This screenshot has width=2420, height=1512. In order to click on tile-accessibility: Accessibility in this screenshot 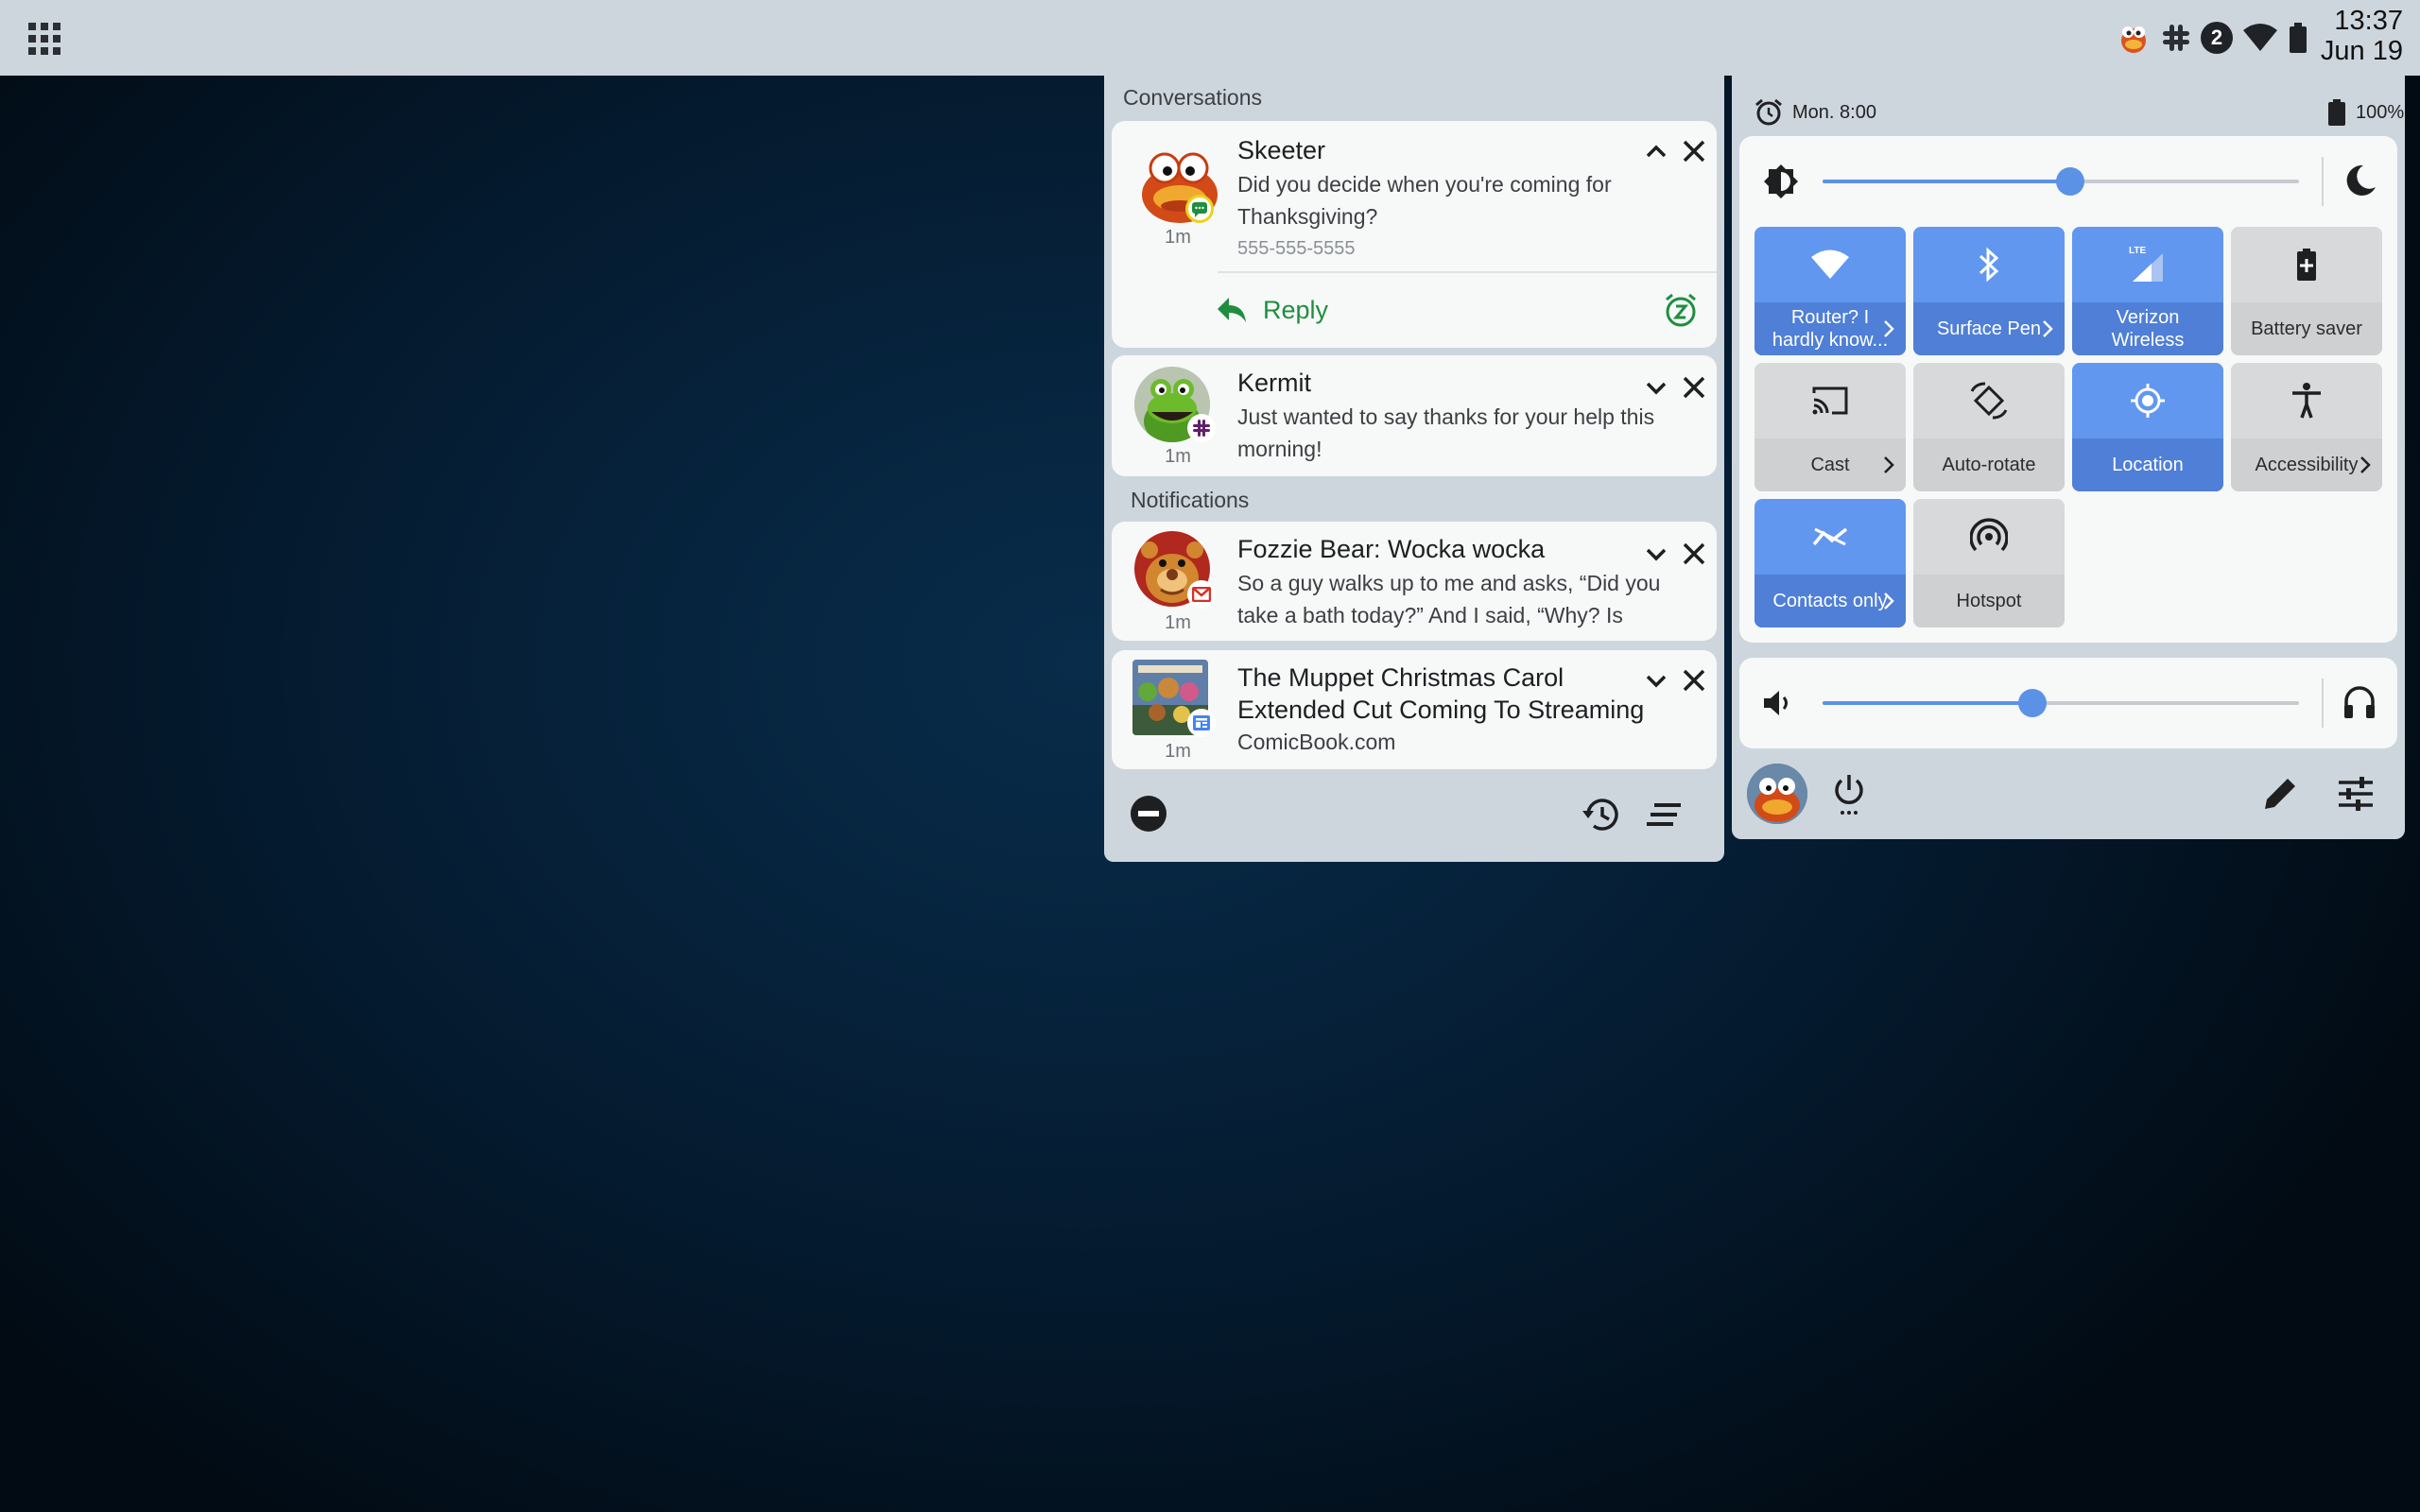, I will do `click(2306, 427)`.